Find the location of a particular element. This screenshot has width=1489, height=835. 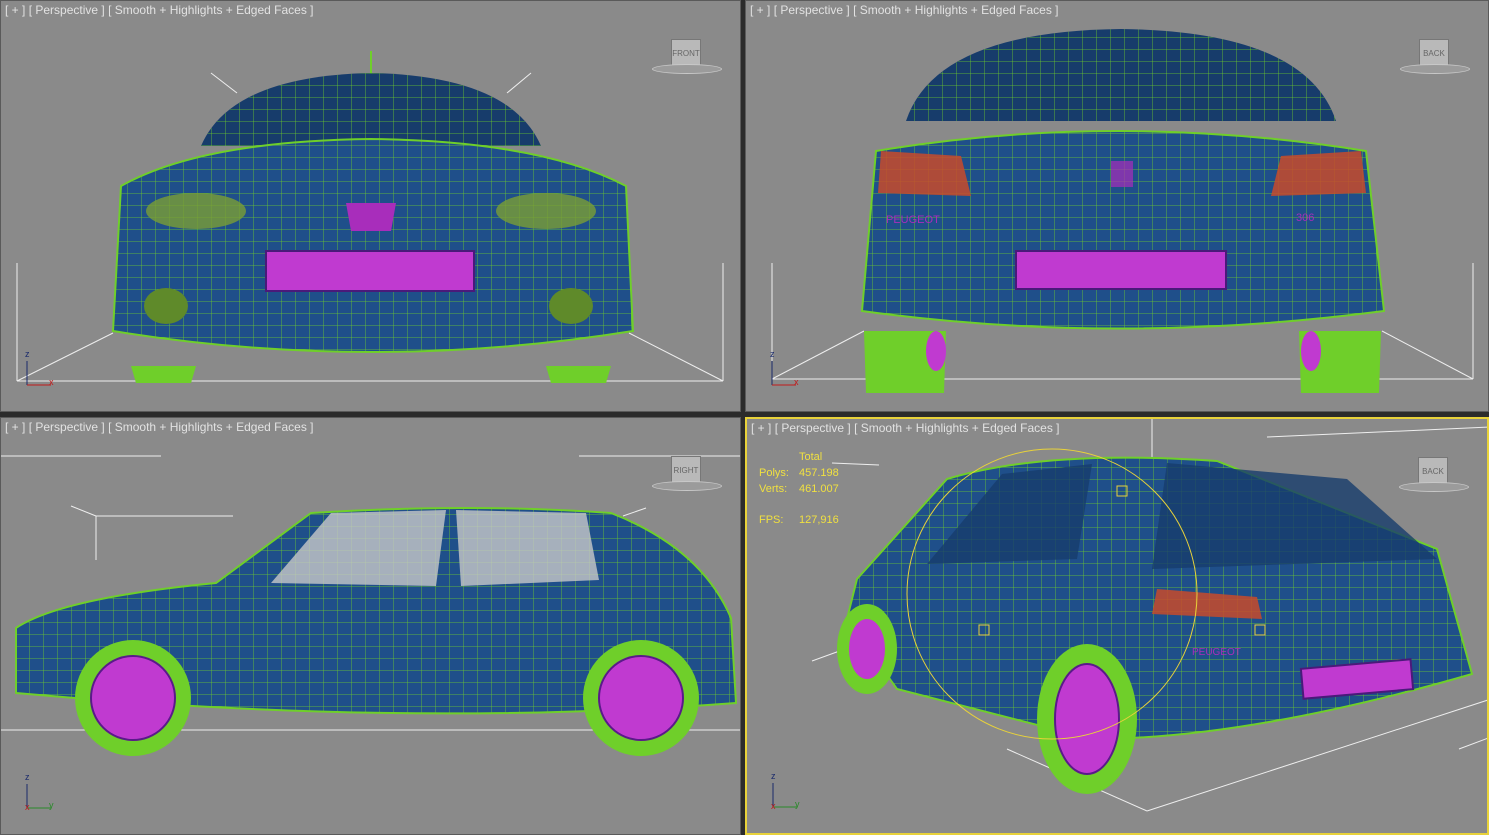

viewcube: FRONT is located at coordinates (687, 59).